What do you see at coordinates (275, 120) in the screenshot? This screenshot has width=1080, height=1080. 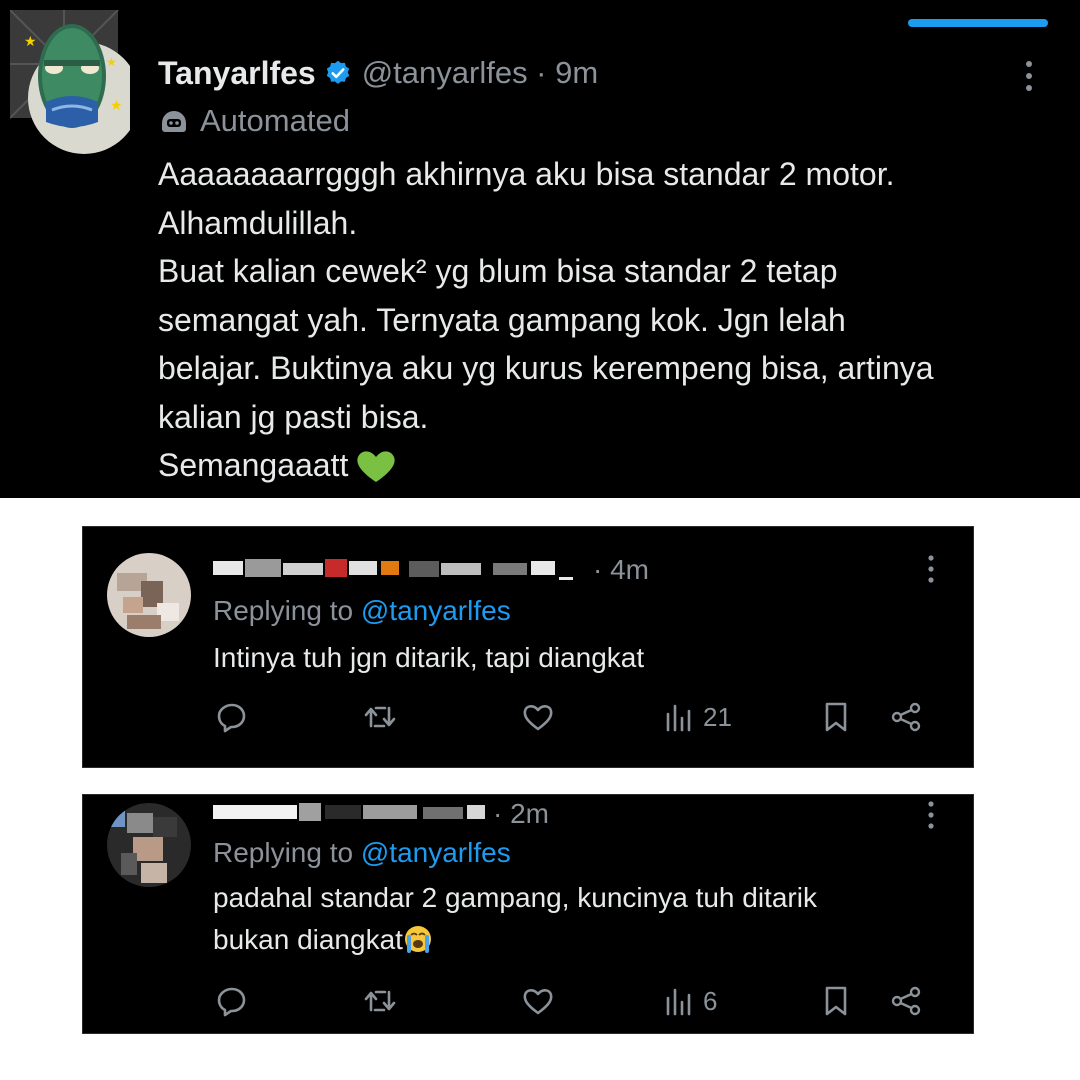 I see `automated-label: Automated` at bounding box center [275, 120].